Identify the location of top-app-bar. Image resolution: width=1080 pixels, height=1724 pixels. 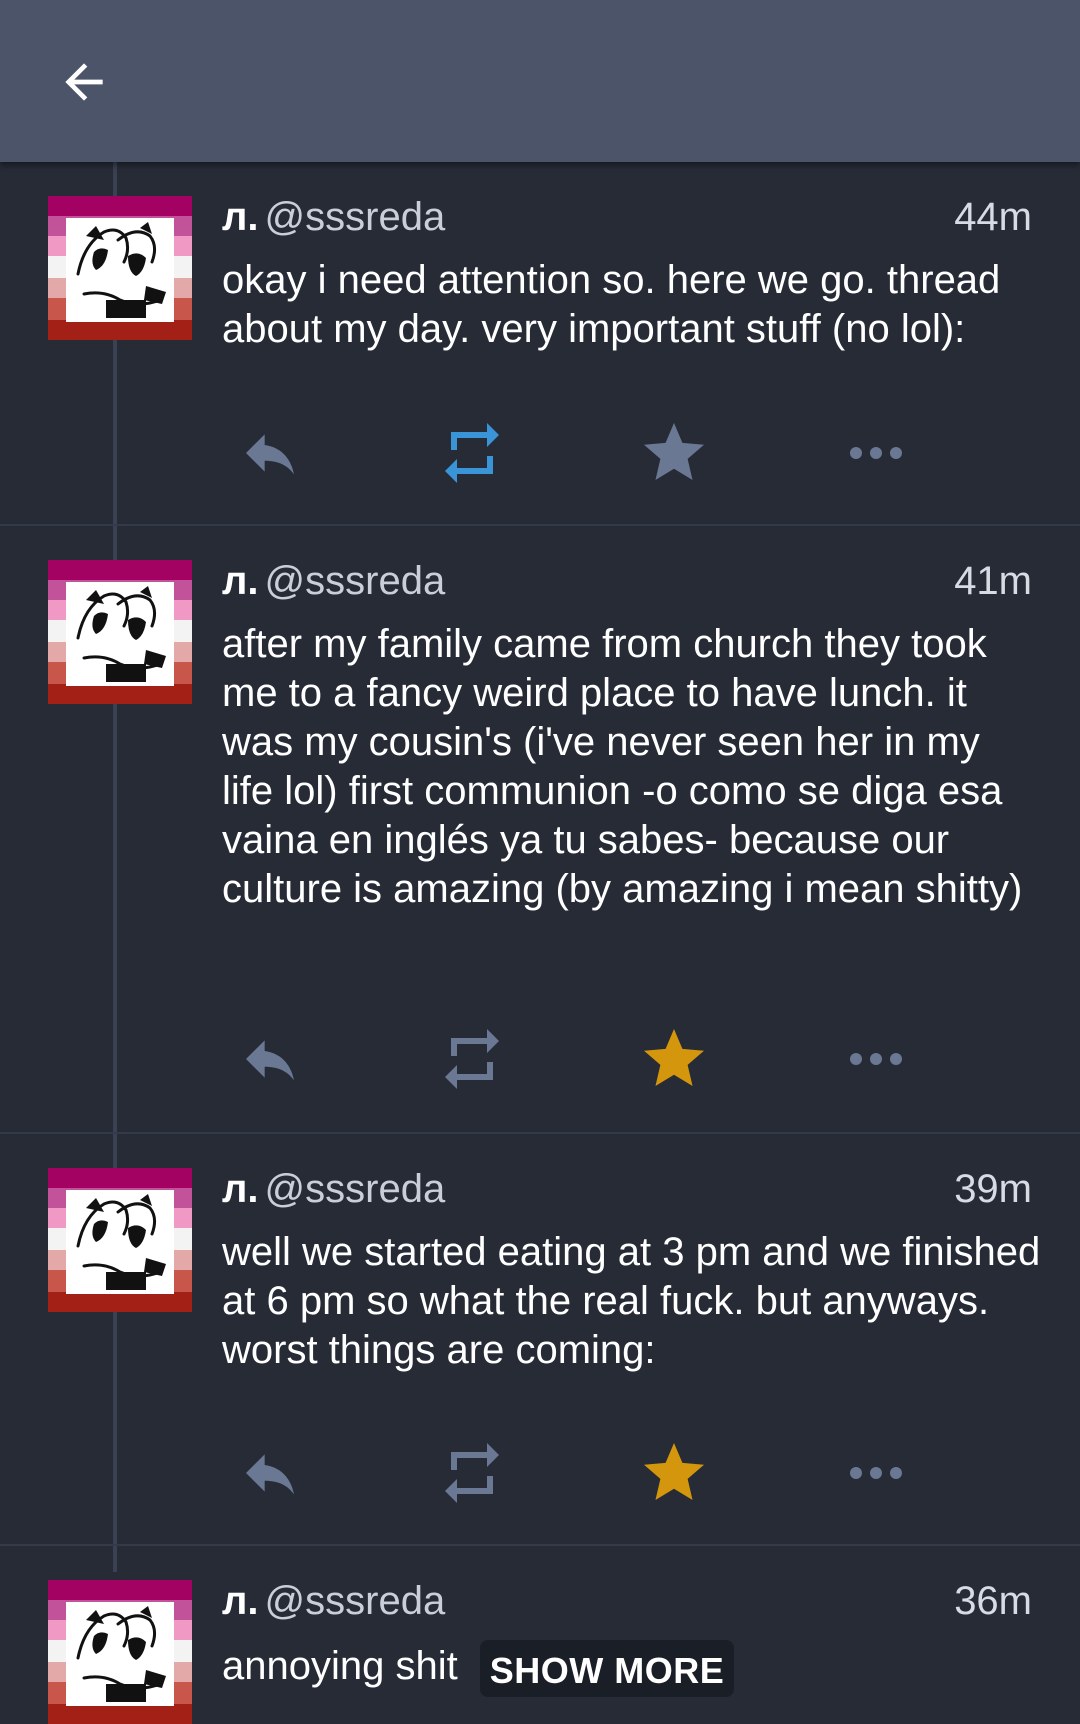
(540, 81).